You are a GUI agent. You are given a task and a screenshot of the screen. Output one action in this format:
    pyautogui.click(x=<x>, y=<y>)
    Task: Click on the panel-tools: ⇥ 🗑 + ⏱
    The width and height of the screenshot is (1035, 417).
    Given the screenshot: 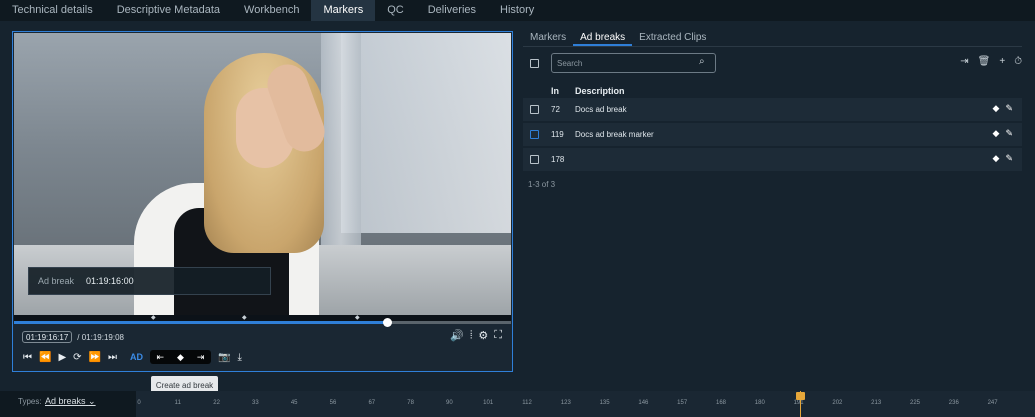 What is the action you would take?
    pyautogui.click(x=991, y=61)
    